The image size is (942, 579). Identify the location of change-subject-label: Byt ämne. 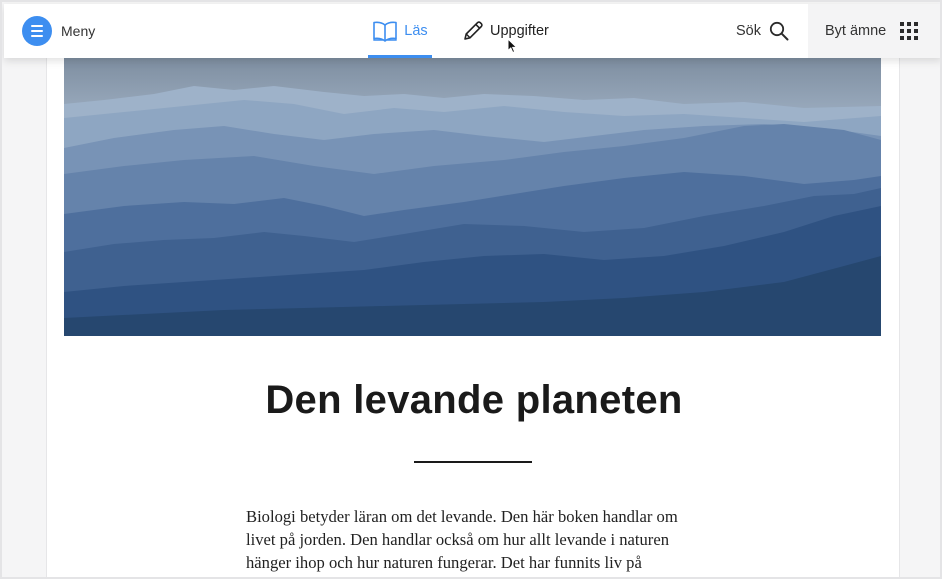
(856, 31).